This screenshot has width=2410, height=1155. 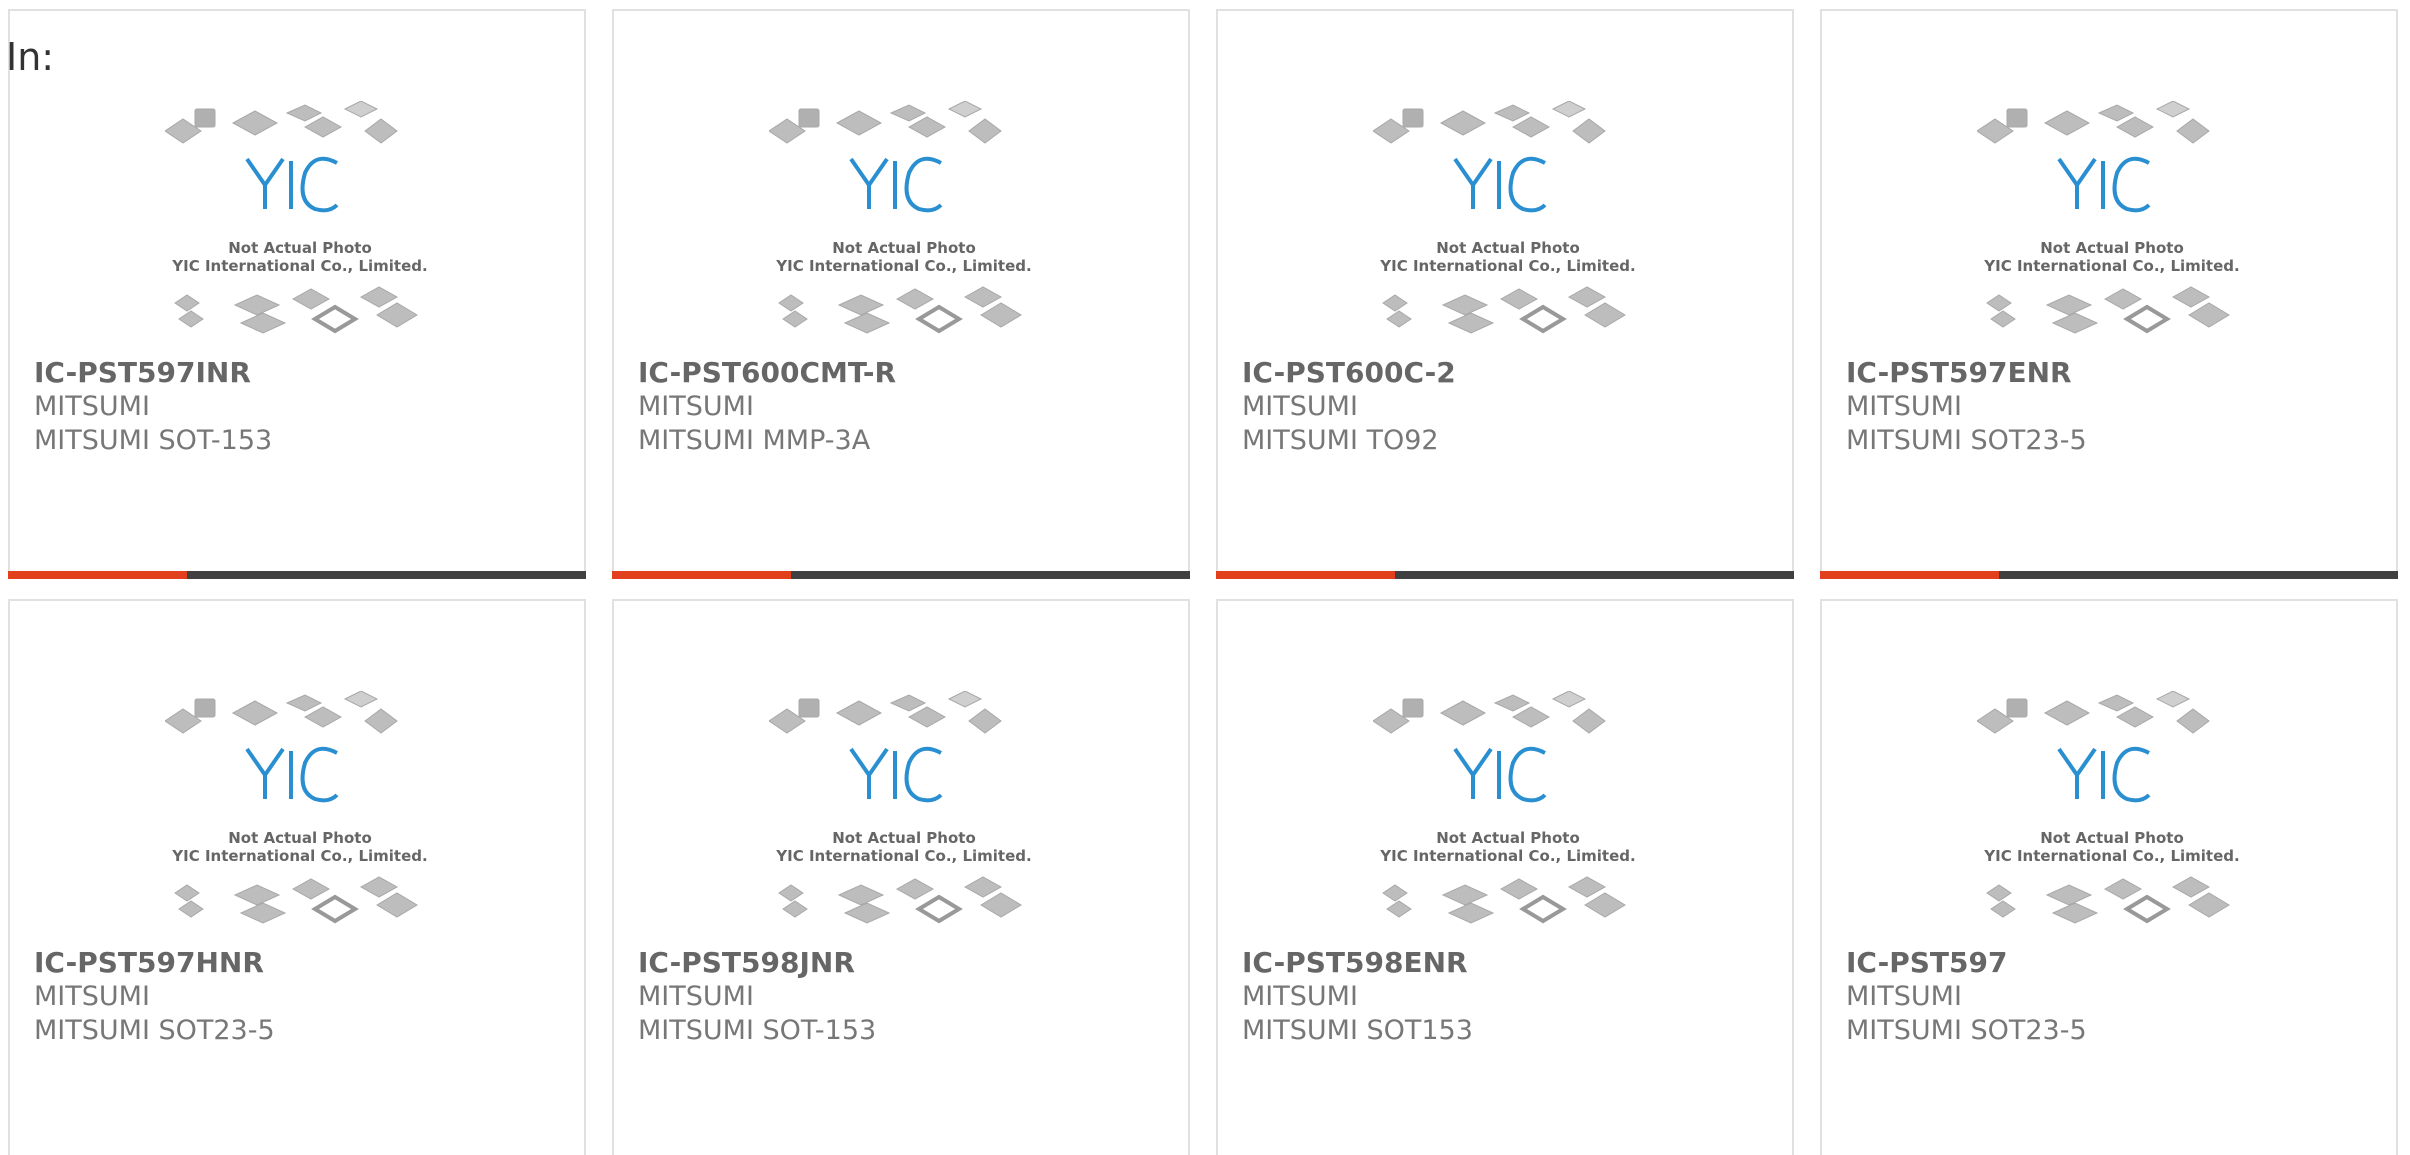 What do you see at coordinates (1340, 440) in the screenshot?
I see `package-info: MITSUMI TO92` at bounding box center [1340, 440].